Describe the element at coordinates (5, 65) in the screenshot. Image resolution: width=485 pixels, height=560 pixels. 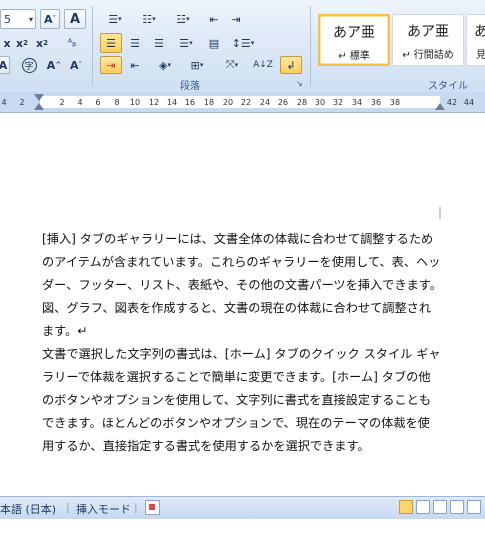
I see `char-shading-button: A` at that location.